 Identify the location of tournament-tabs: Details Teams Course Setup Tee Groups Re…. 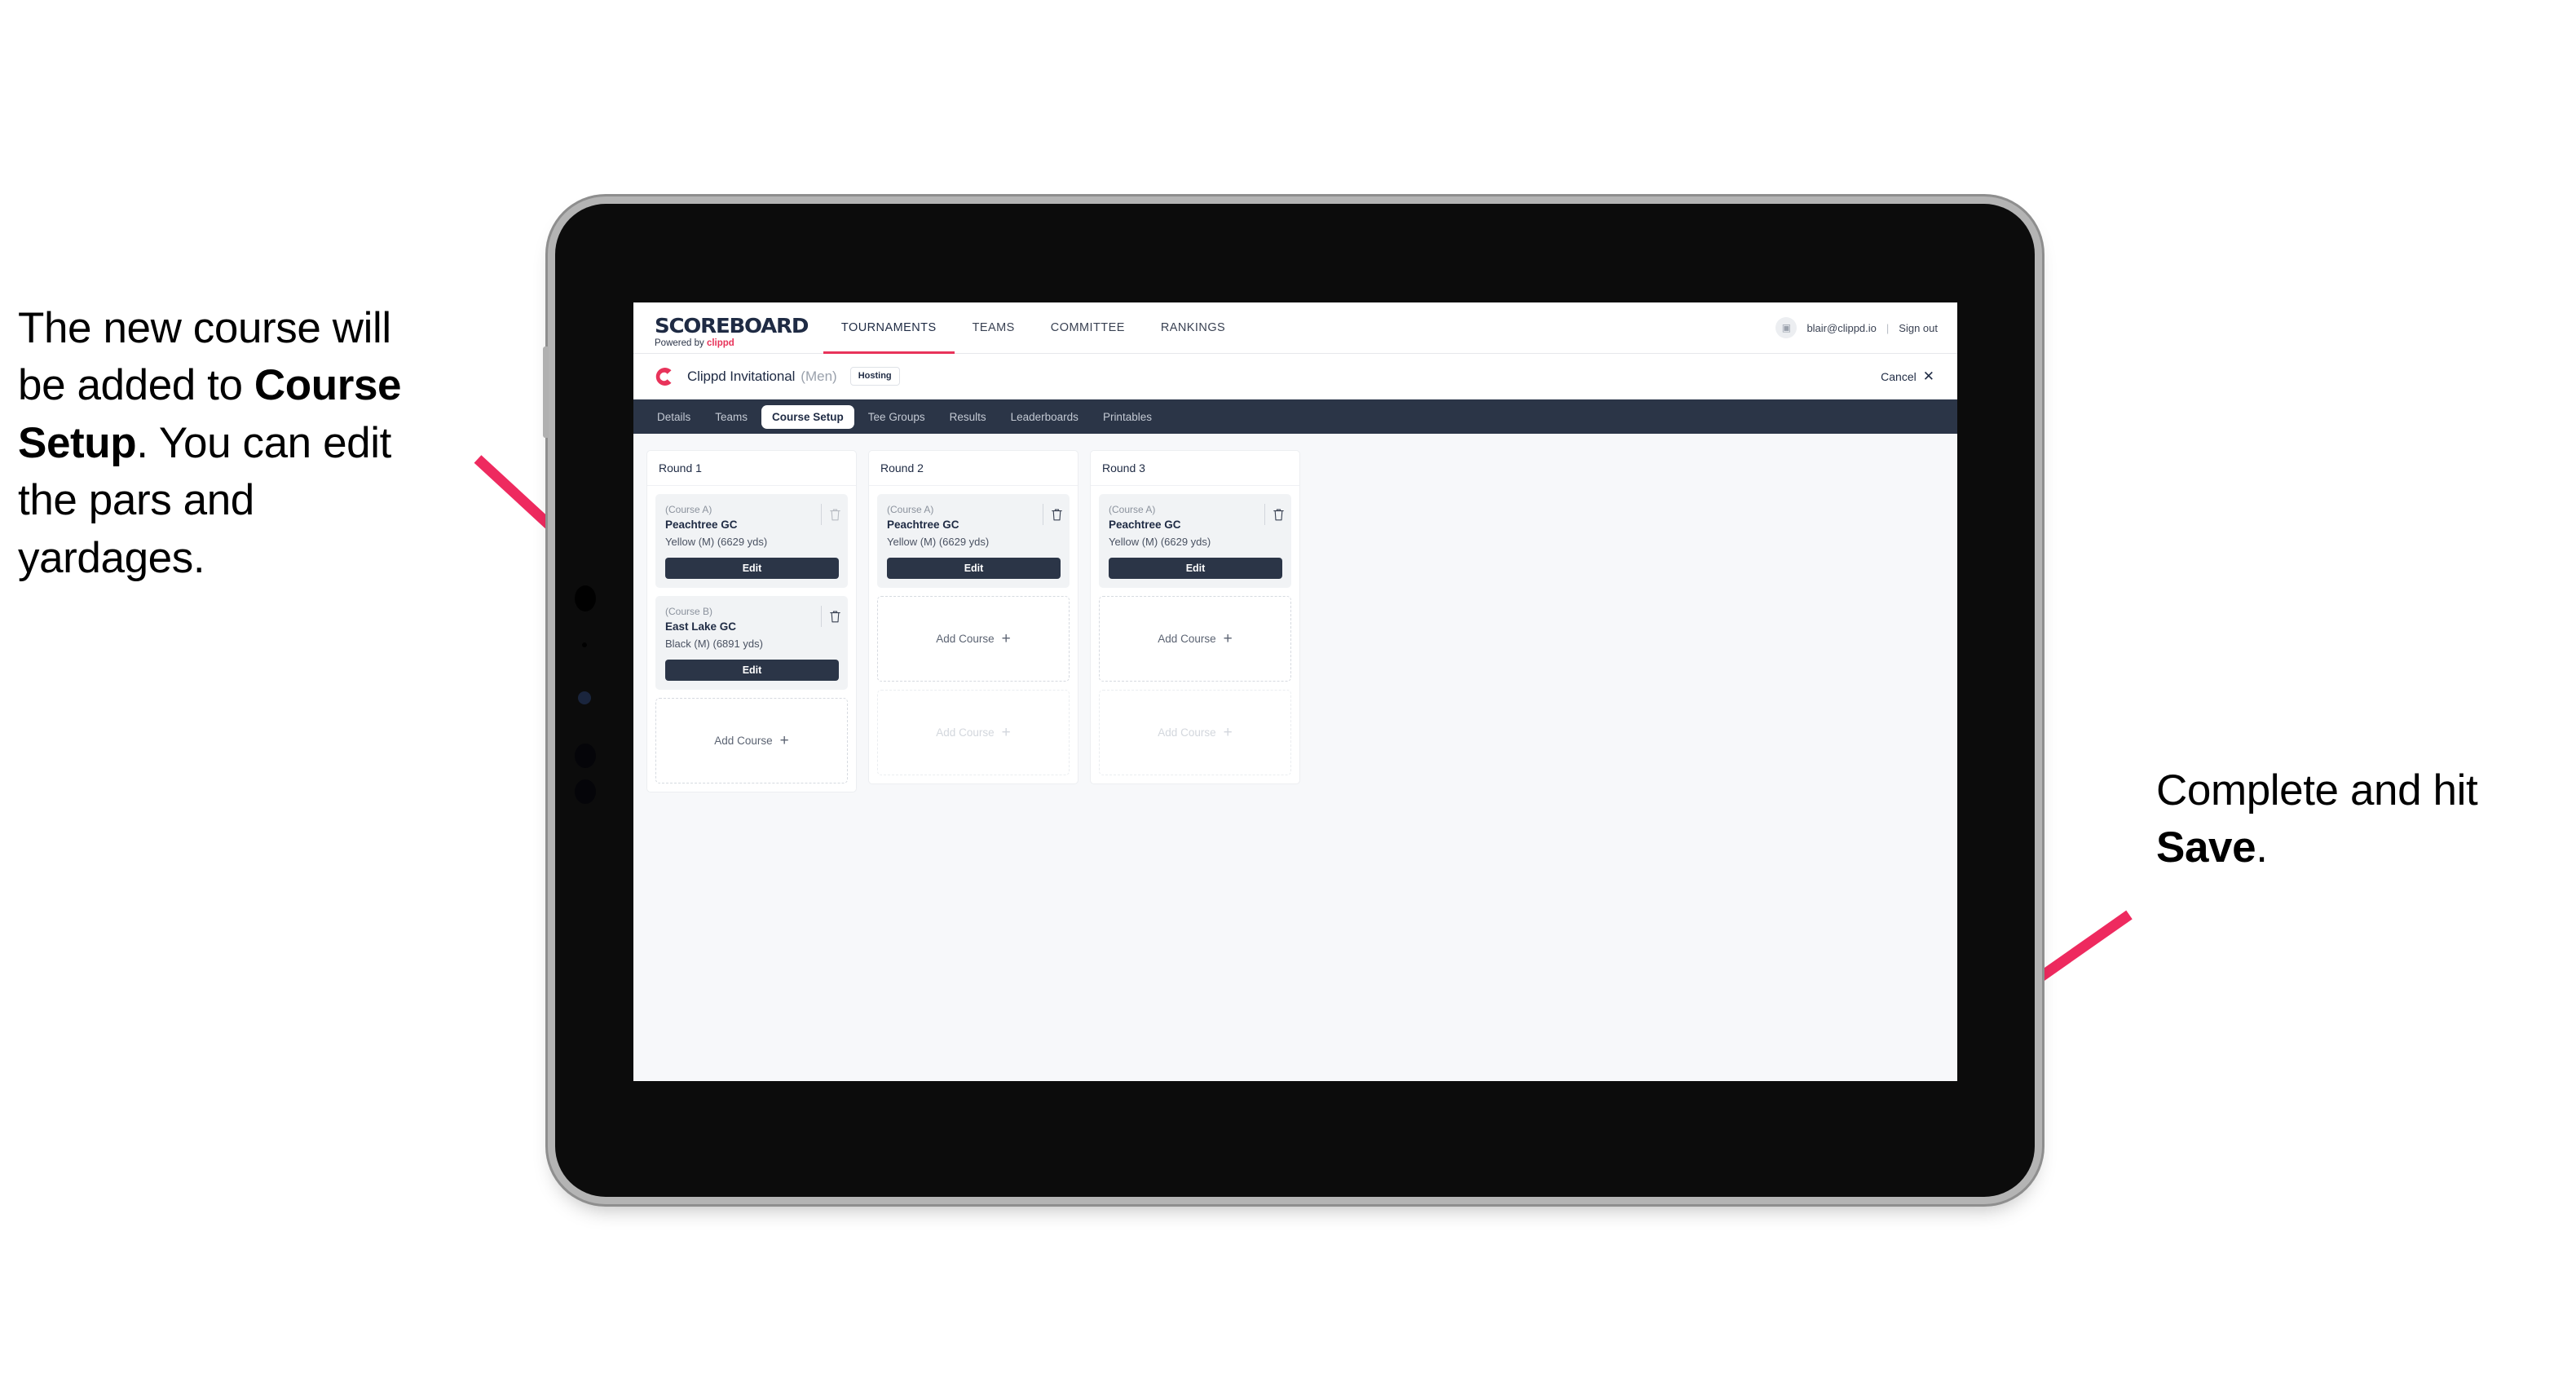
(1295, 417).